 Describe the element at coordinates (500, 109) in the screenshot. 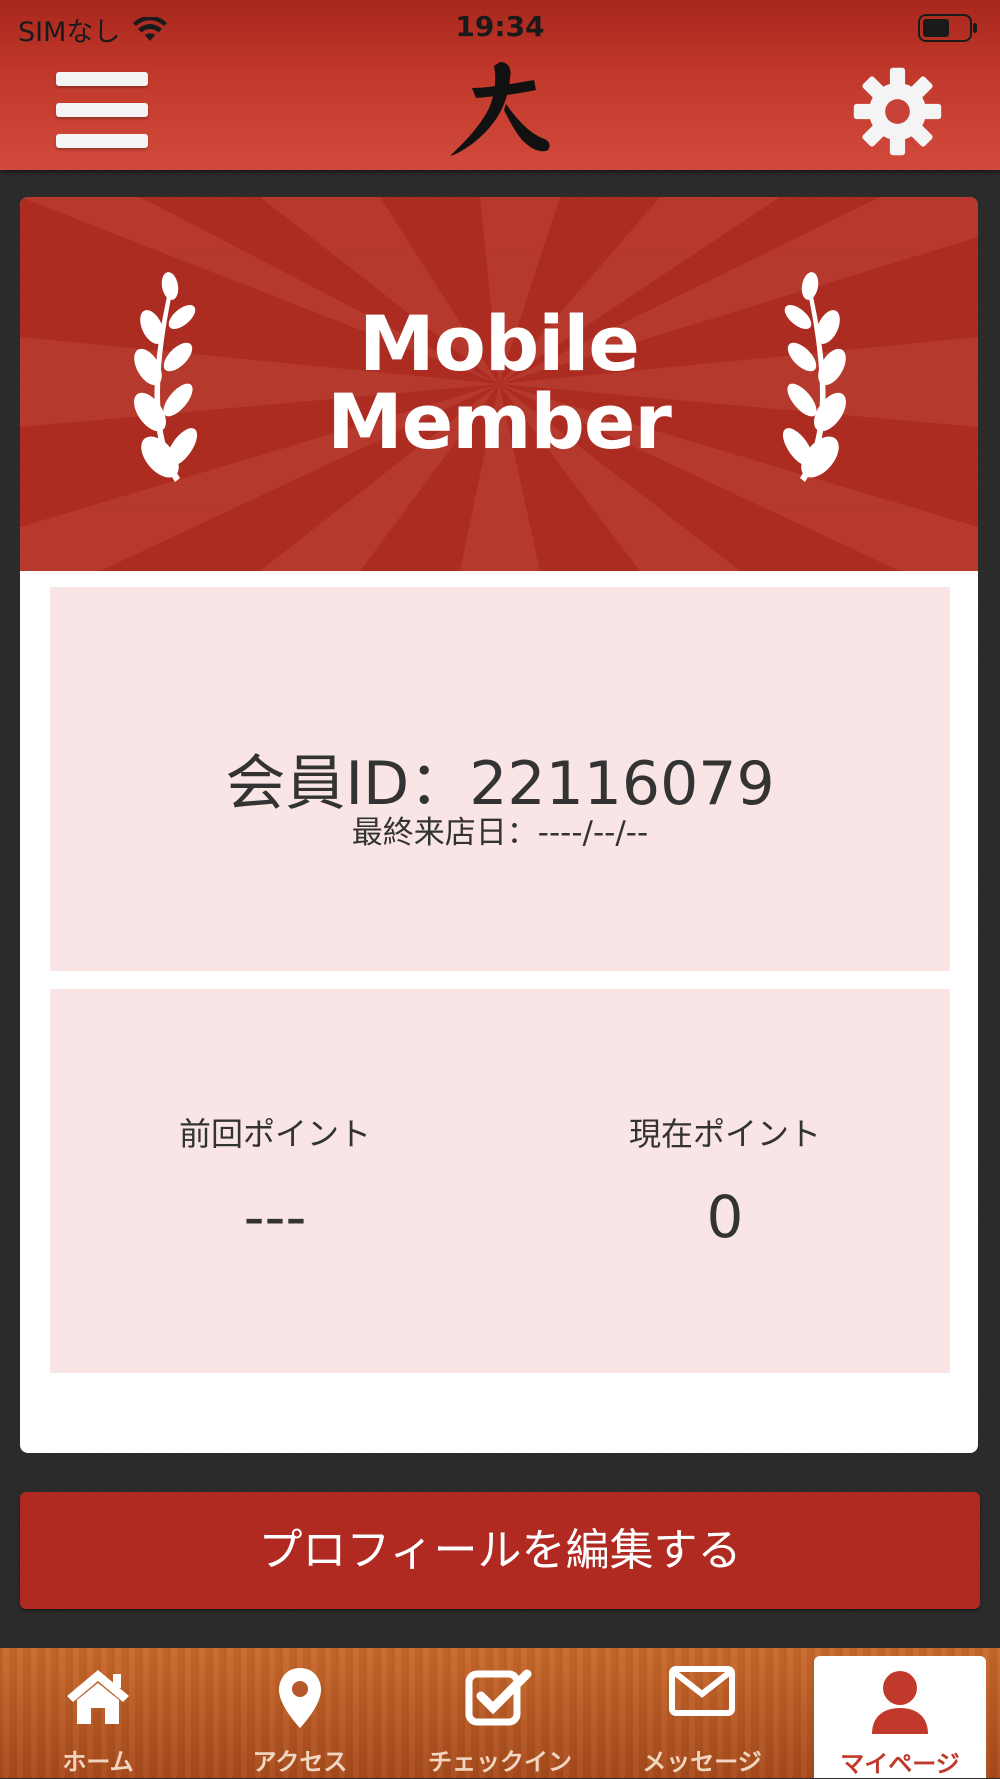

I see `logo-icon` at that location.